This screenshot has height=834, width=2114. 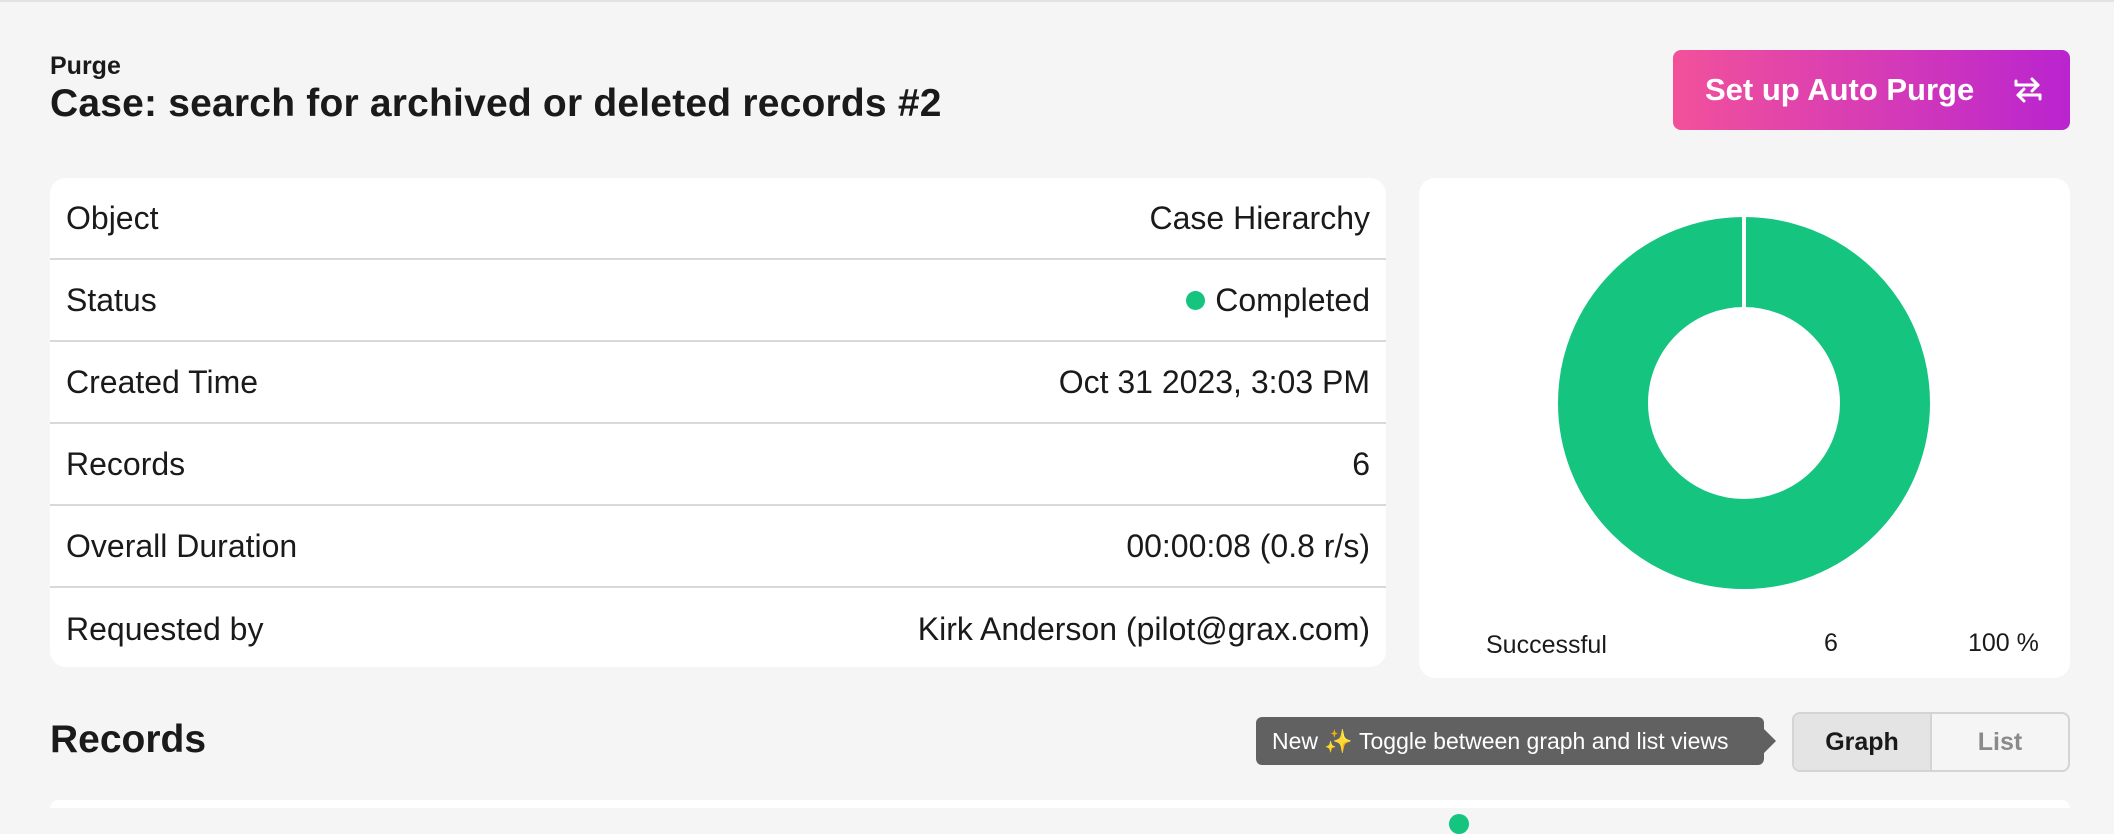 What do you see at coordinates (162, 381) in the screenshot?
I see `detail-label: Created Time` at bounding box center [162, 381].